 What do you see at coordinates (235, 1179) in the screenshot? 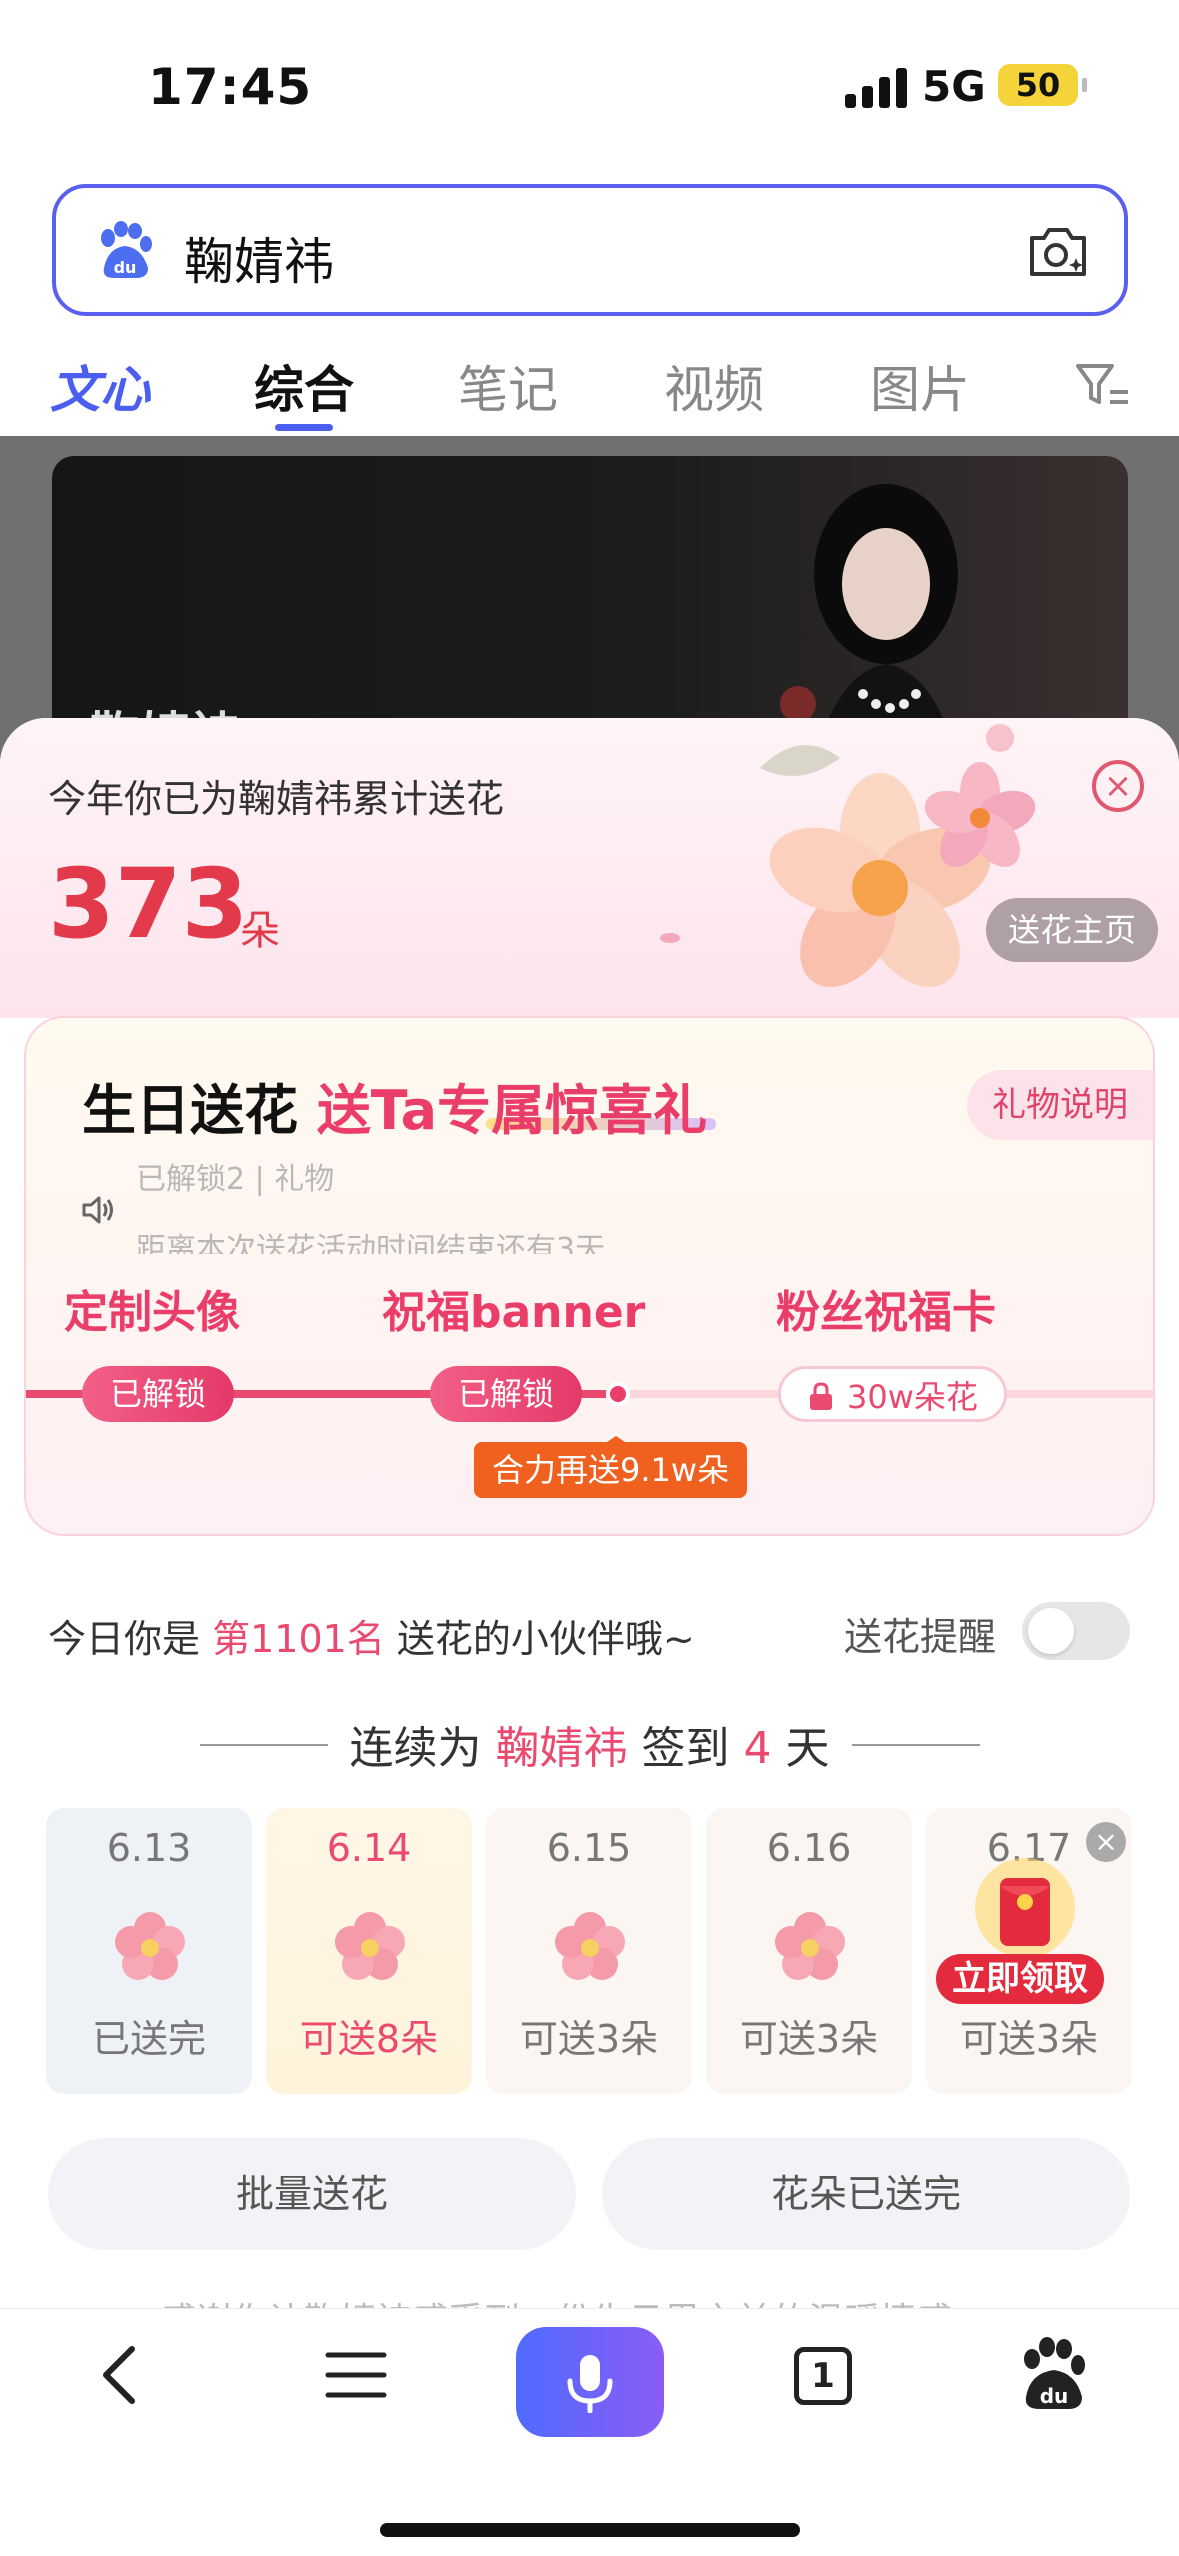
I see `ticker-line-1: 已解锁2 | 礼物` at bounding box center [235, 1179].